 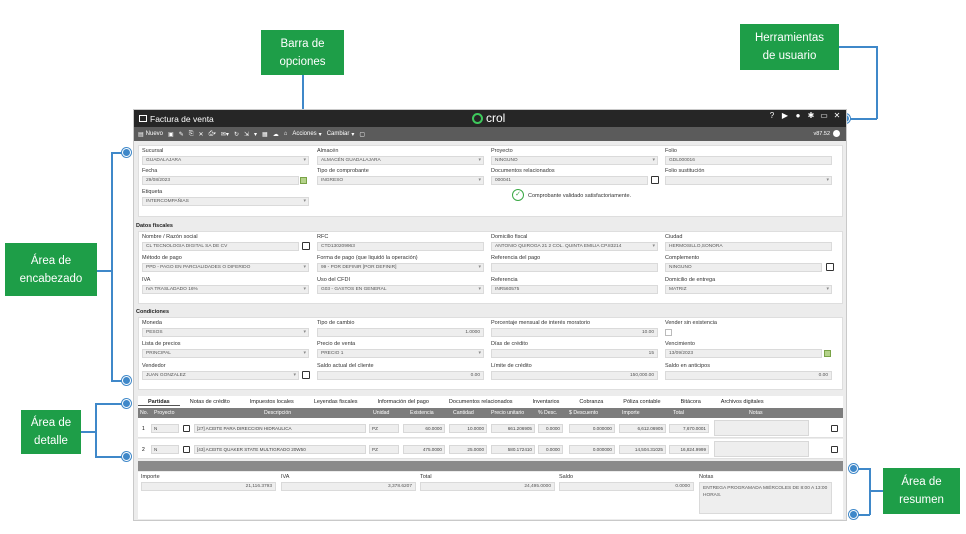 What do you see at coordinates (280, 428) in the screenshot?
I see `row-description-select: [27] ACEITE PARA DIRECCION HIDRAULICA` at bounding box center [280, 428].